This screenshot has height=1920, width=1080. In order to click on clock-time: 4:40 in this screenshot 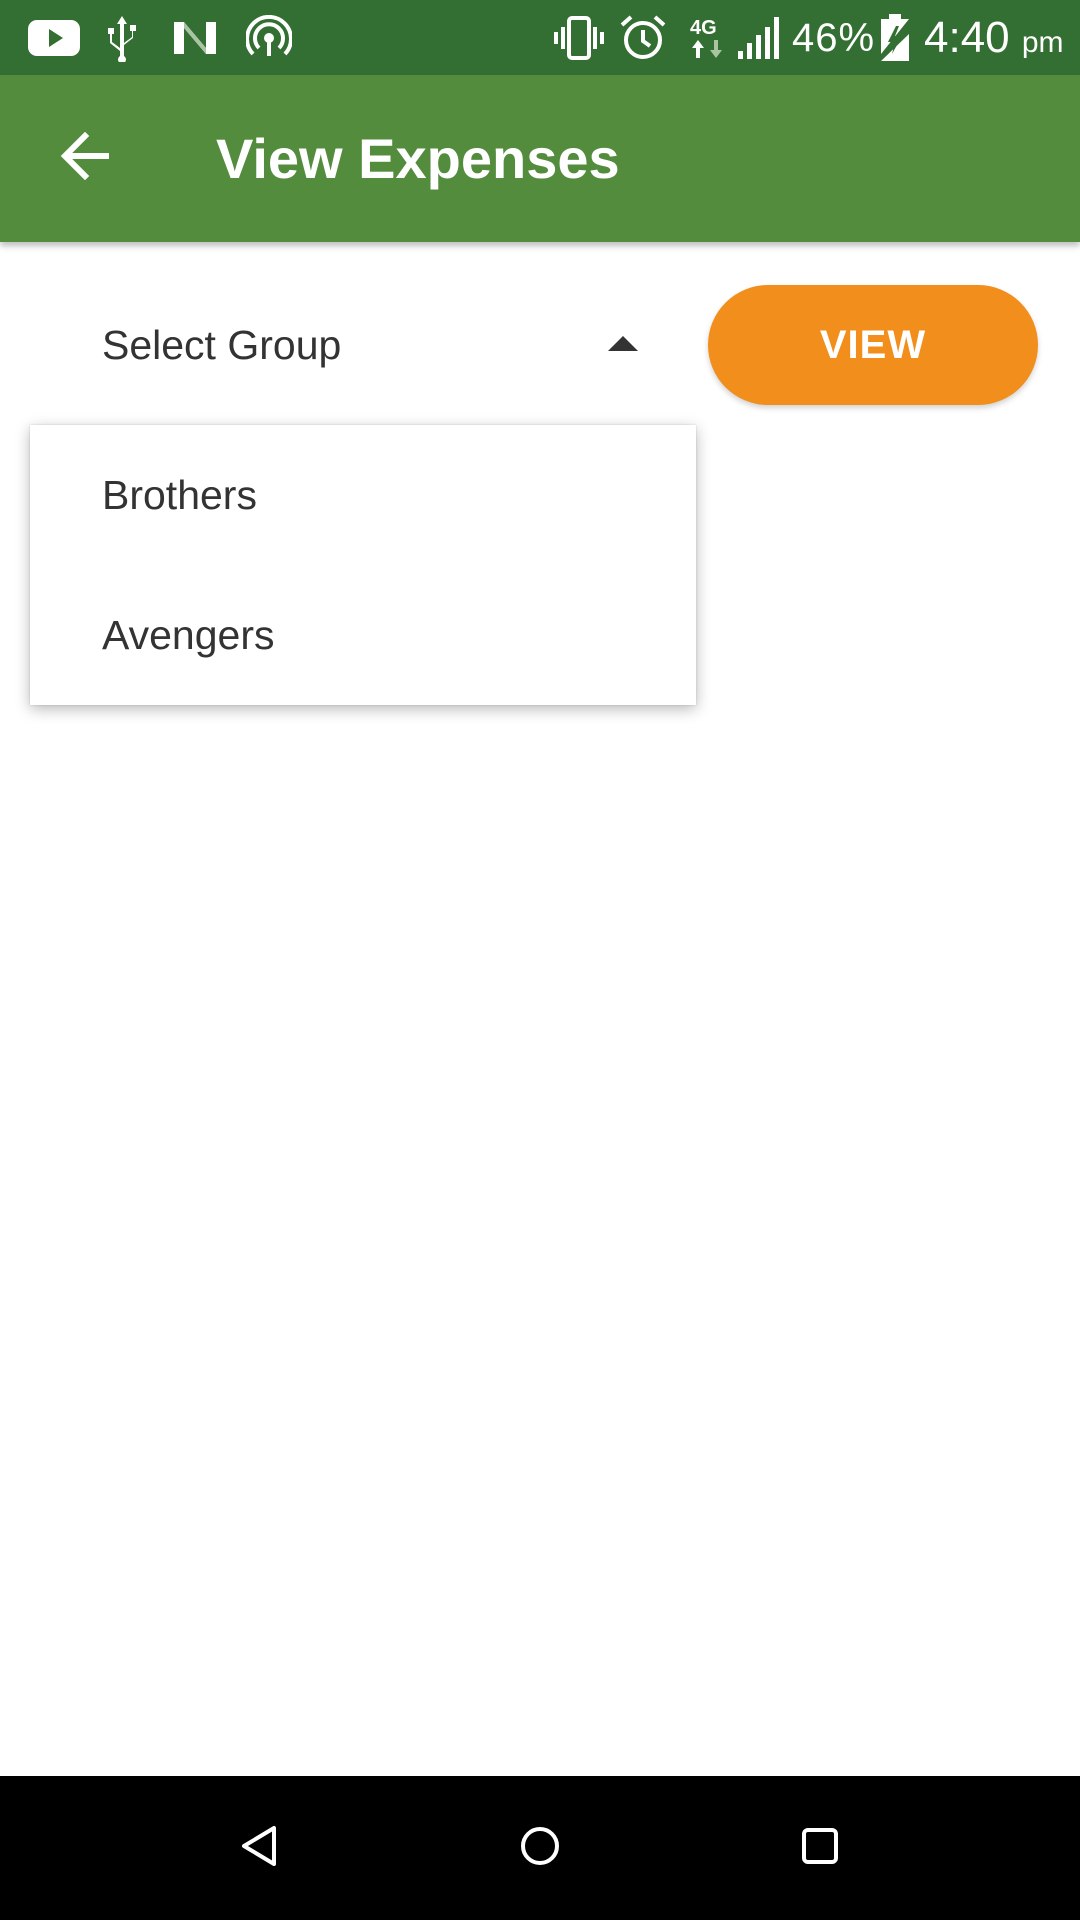, I will do `click(967, 37)`.